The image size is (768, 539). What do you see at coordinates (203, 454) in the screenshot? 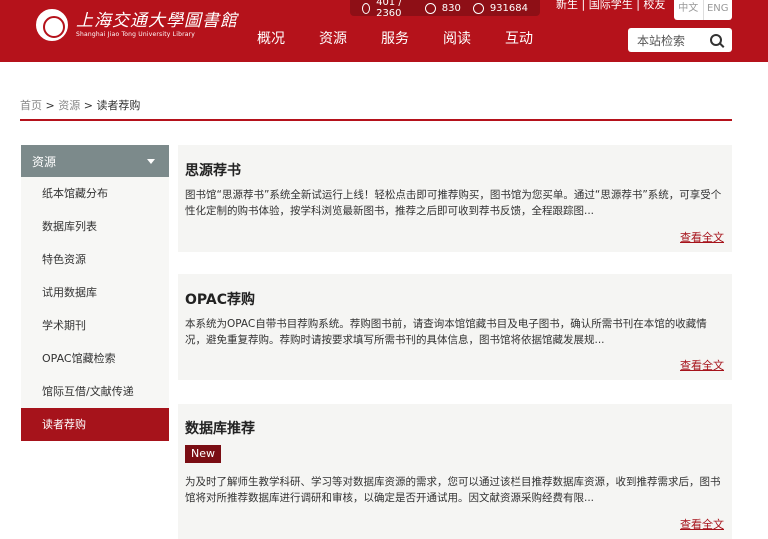
I see `new-badge: New` at bounding box center [203, 454].